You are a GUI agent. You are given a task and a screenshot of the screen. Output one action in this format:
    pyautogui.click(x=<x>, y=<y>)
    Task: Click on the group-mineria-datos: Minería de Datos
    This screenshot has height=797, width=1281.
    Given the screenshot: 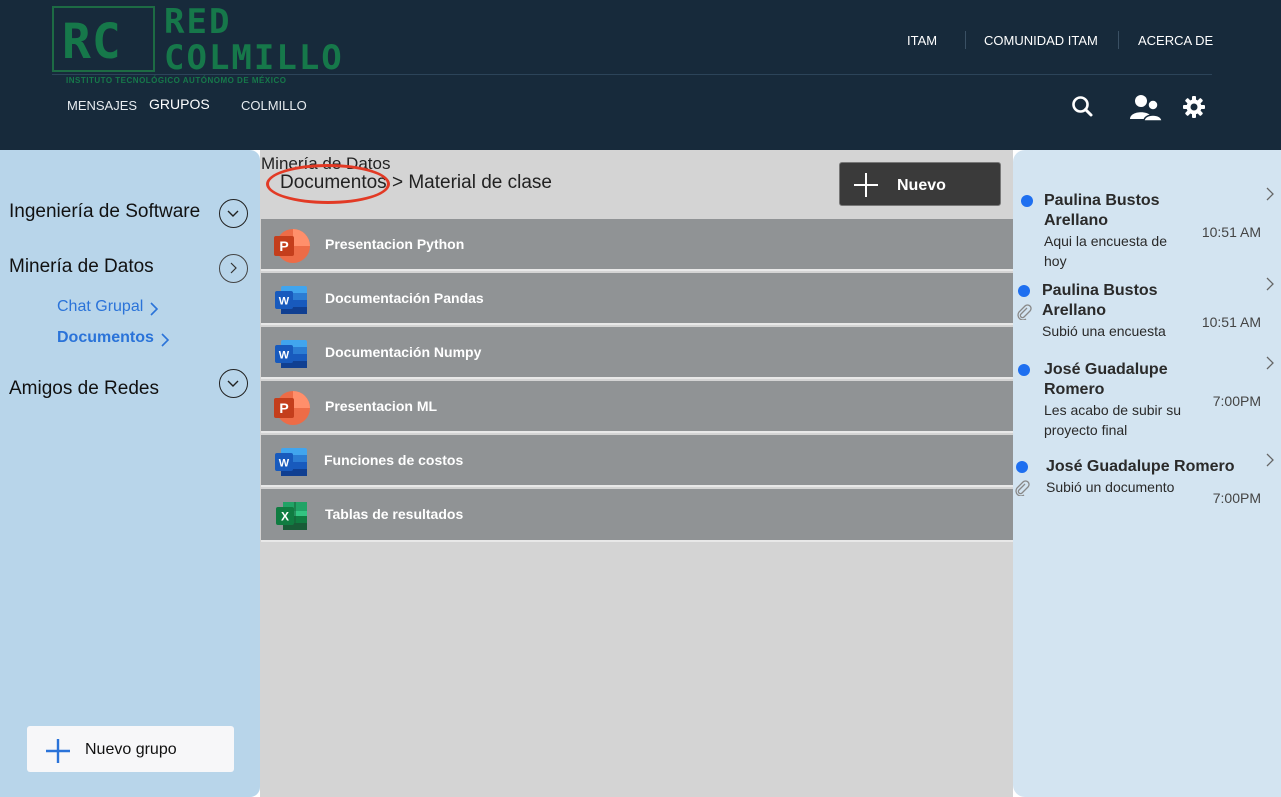 What is the action you would take?
    pyautogui.click(x=81, y=267)
    